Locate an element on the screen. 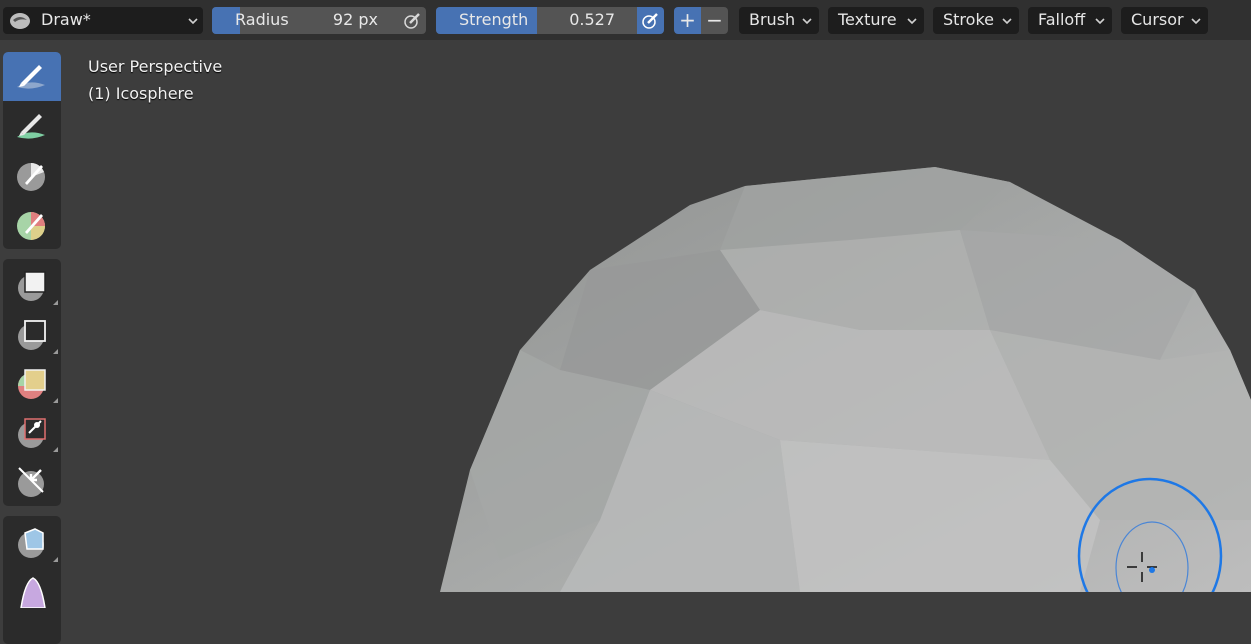 The height and width of the screenshot is (644, 1251). tool-mask-paint is located at coordinates (32, 223).